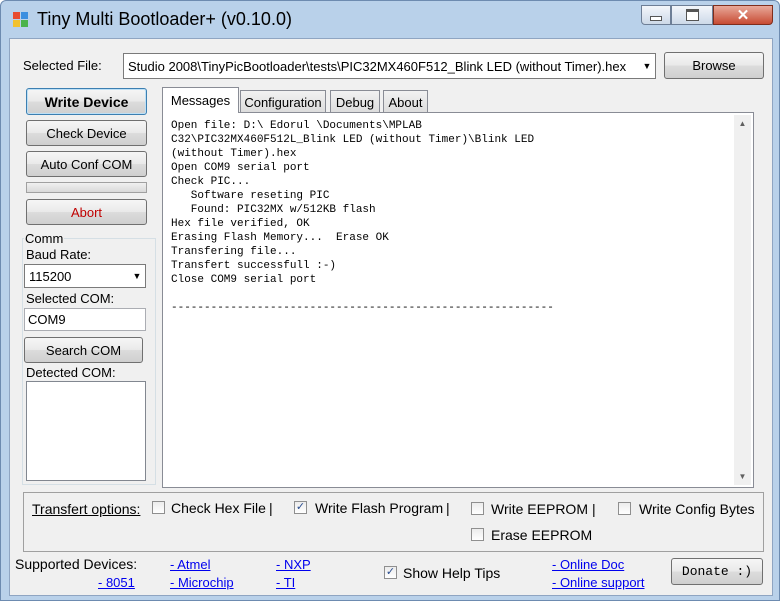  Describe the element at coordinates (714, 65) in the screenshot. I see `browse-button: Browse` at that location.